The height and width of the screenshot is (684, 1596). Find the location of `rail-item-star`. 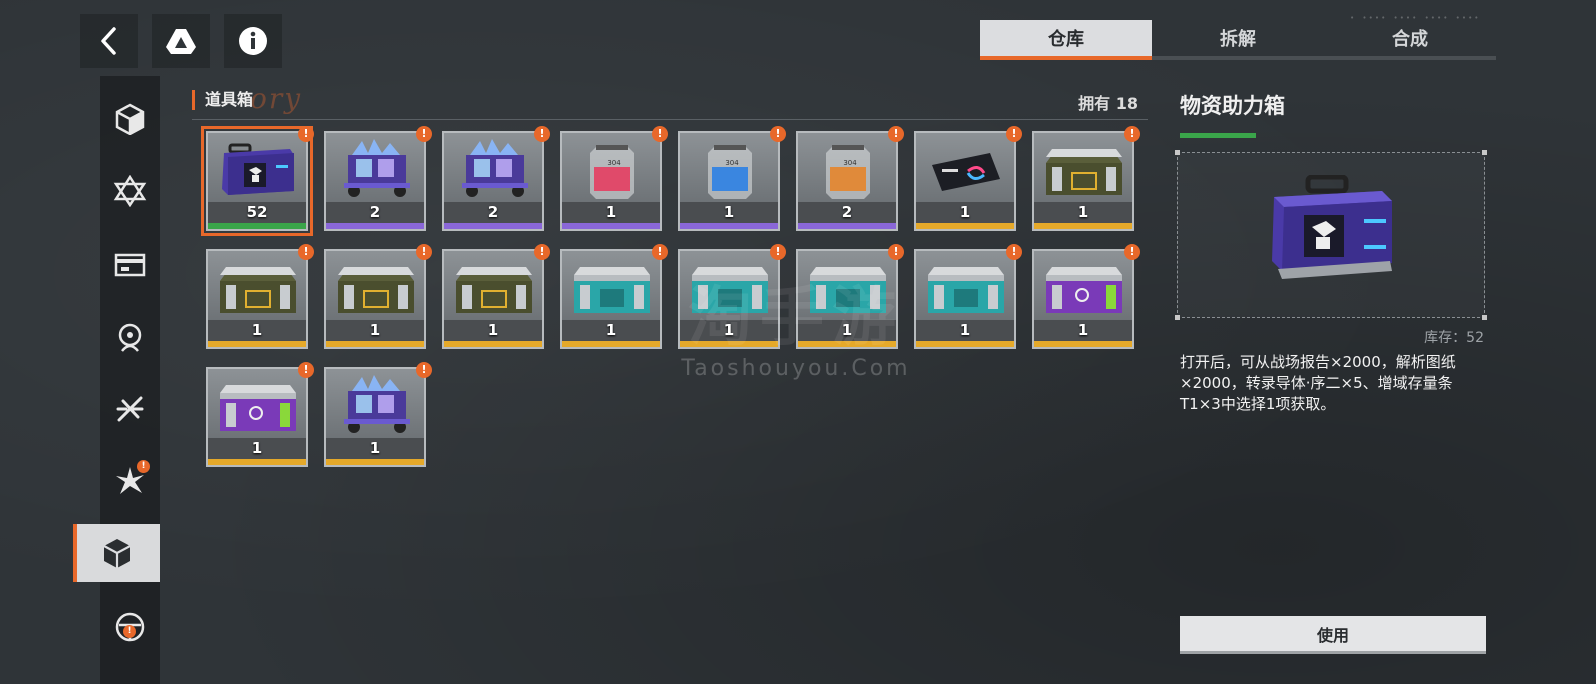

rail-item-star is located at coordinates (130, 191).